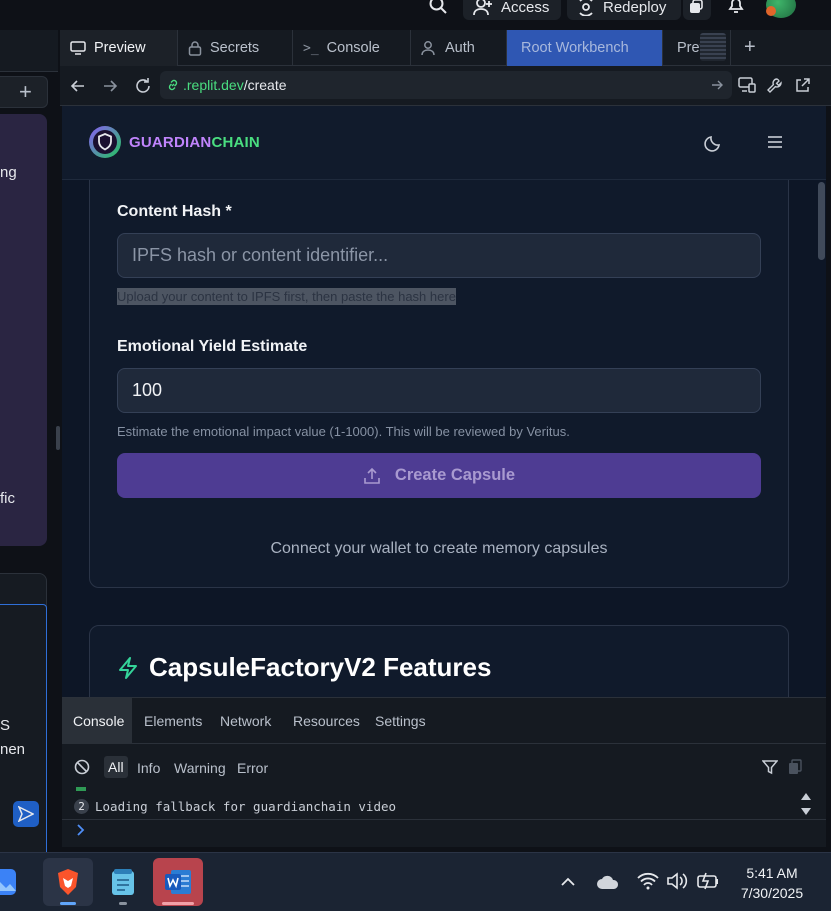 The image size is (831, 911). What do you see at coordinates (400, 721) in the screenshot?
I see `devtools-tab-settings: Settings` at bounding box center [400, 721].